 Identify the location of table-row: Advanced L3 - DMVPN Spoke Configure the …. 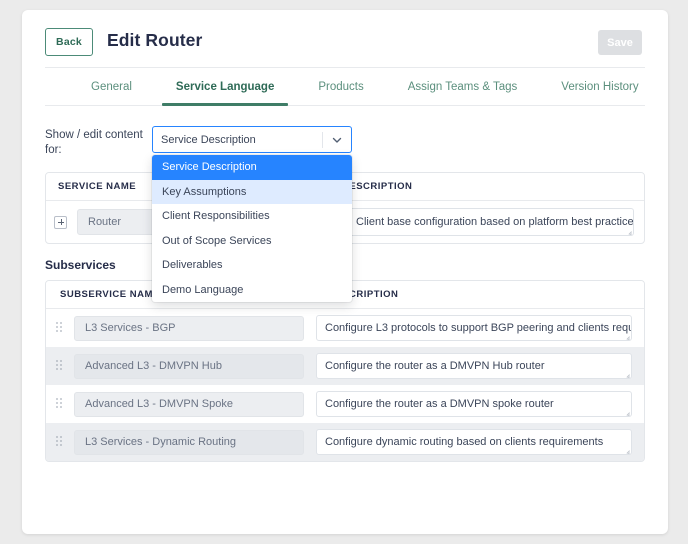
(345, 404).